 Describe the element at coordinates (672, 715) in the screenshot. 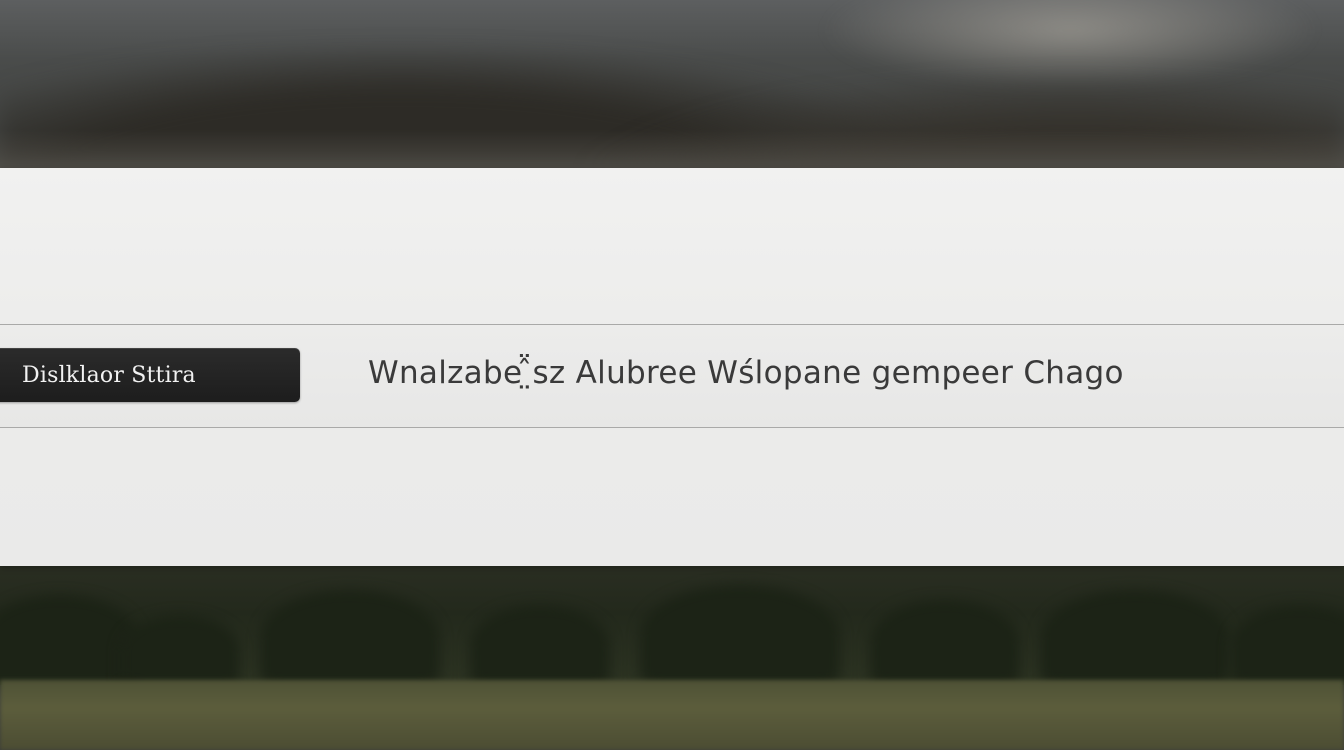

I see `background-field` at that location.